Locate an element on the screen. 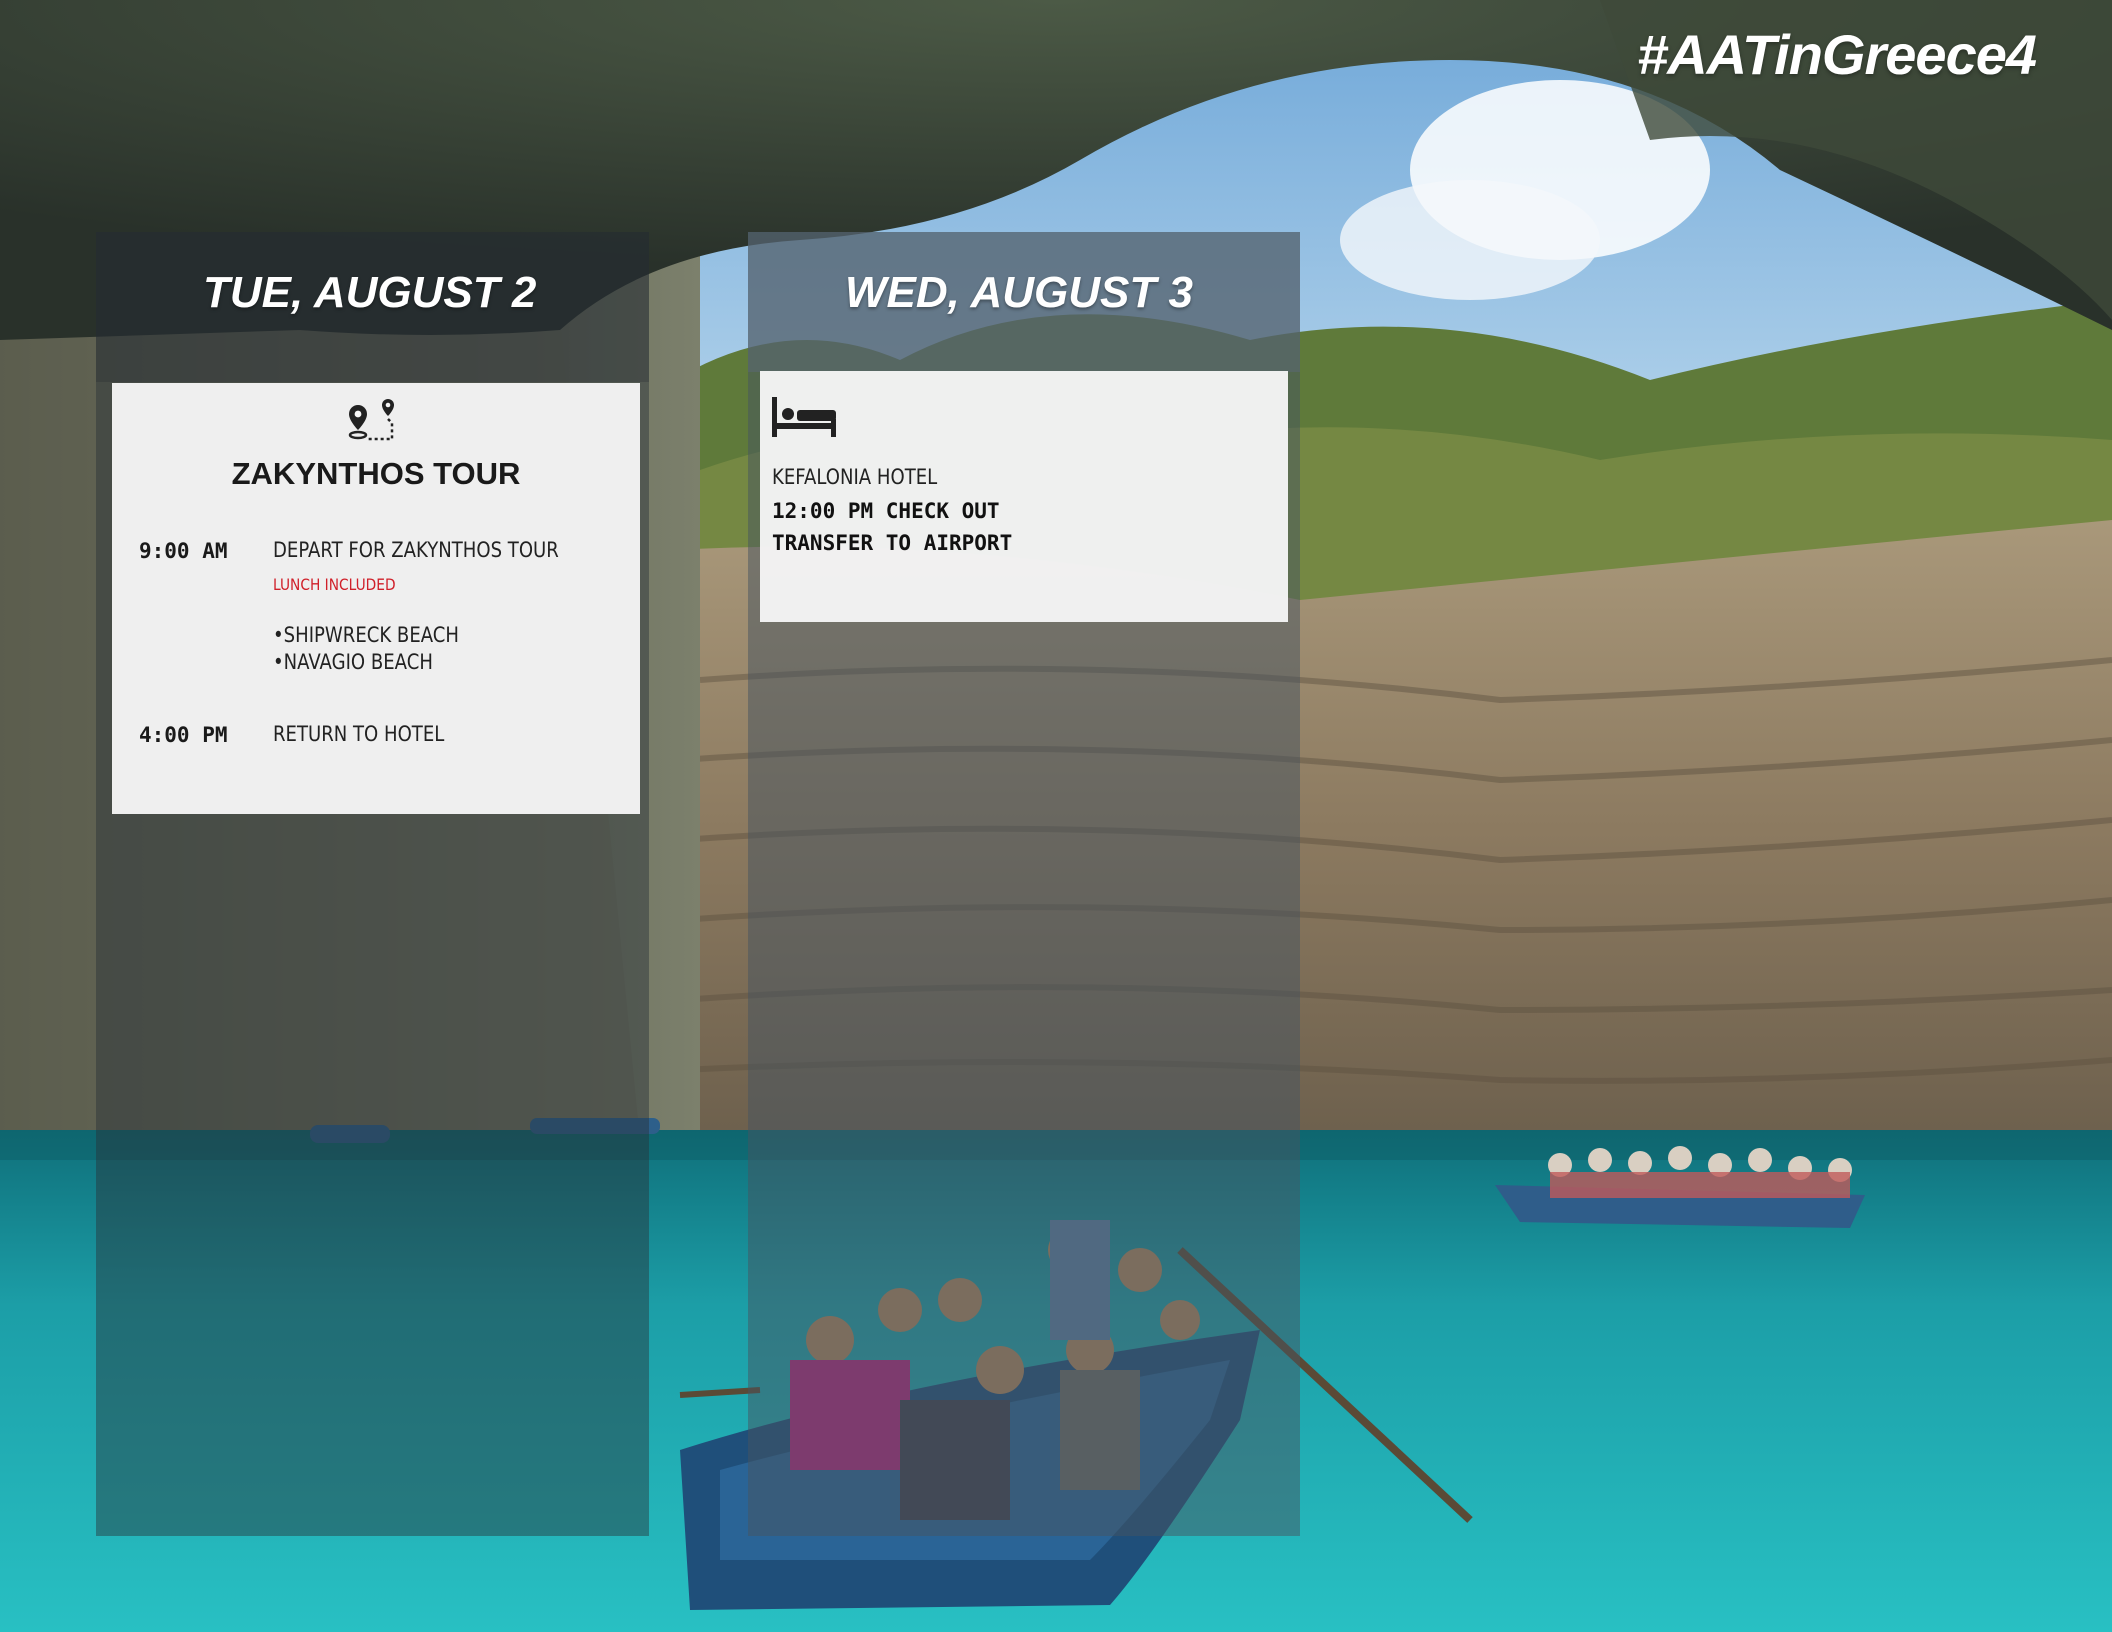 The width and height of the screenshot is (2112, 1632). lunch-note: LUNCH INCLUDED is located at coordinates (334, 584).